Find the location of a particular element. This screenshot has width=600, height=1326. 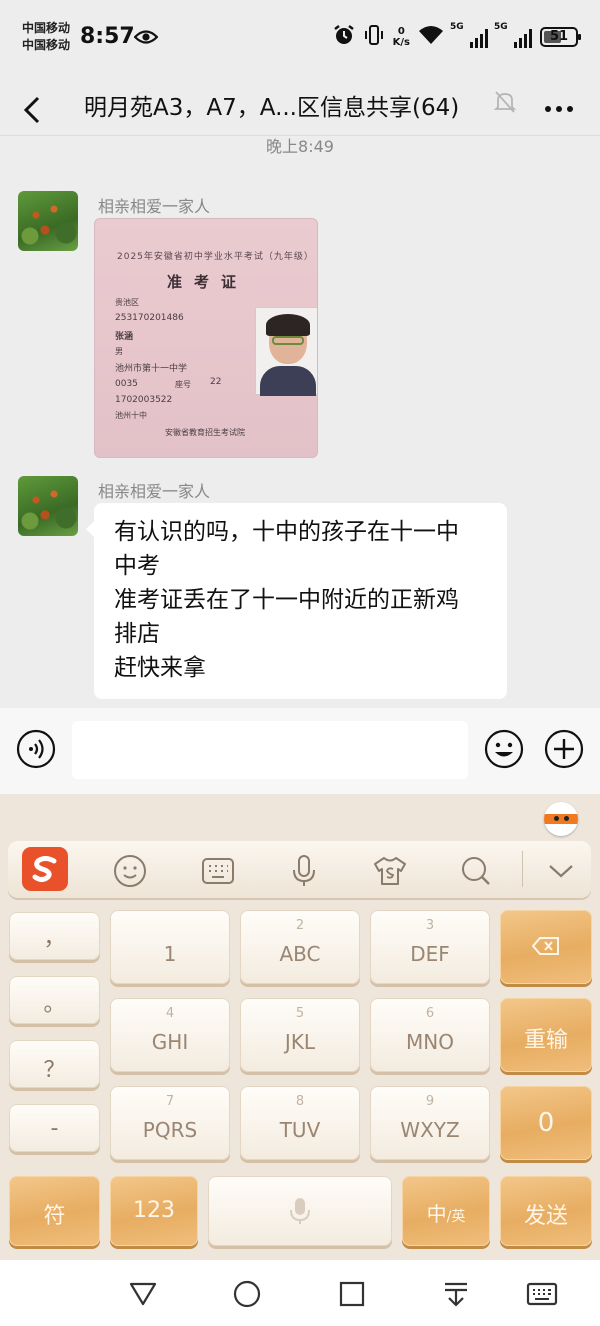

numbers-key: 123 is located at coordinates (154, 1211).